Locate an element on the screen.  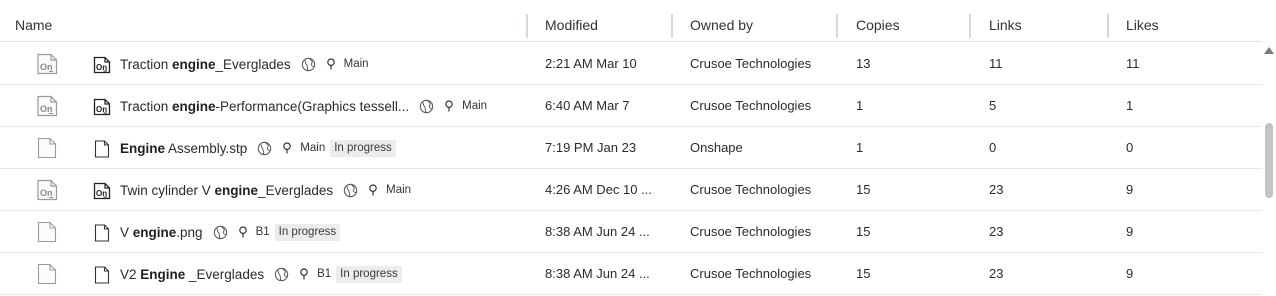
column-header-name: Name is located at coordinates (33, 21).